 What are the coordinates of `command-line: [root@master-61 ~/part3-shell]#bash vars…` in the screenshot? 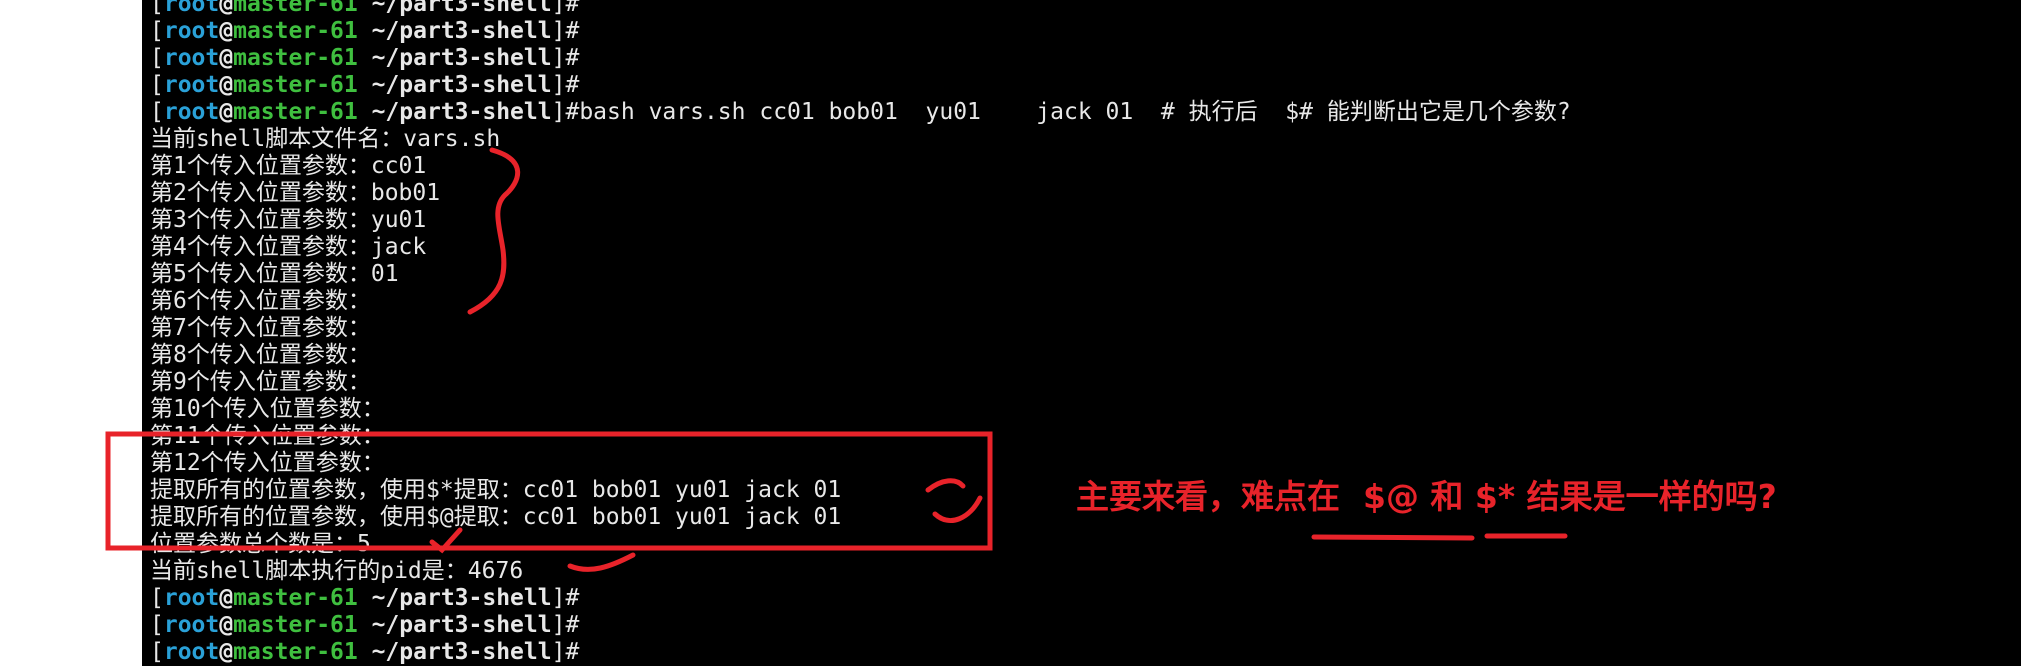 It's located at (860, 112).